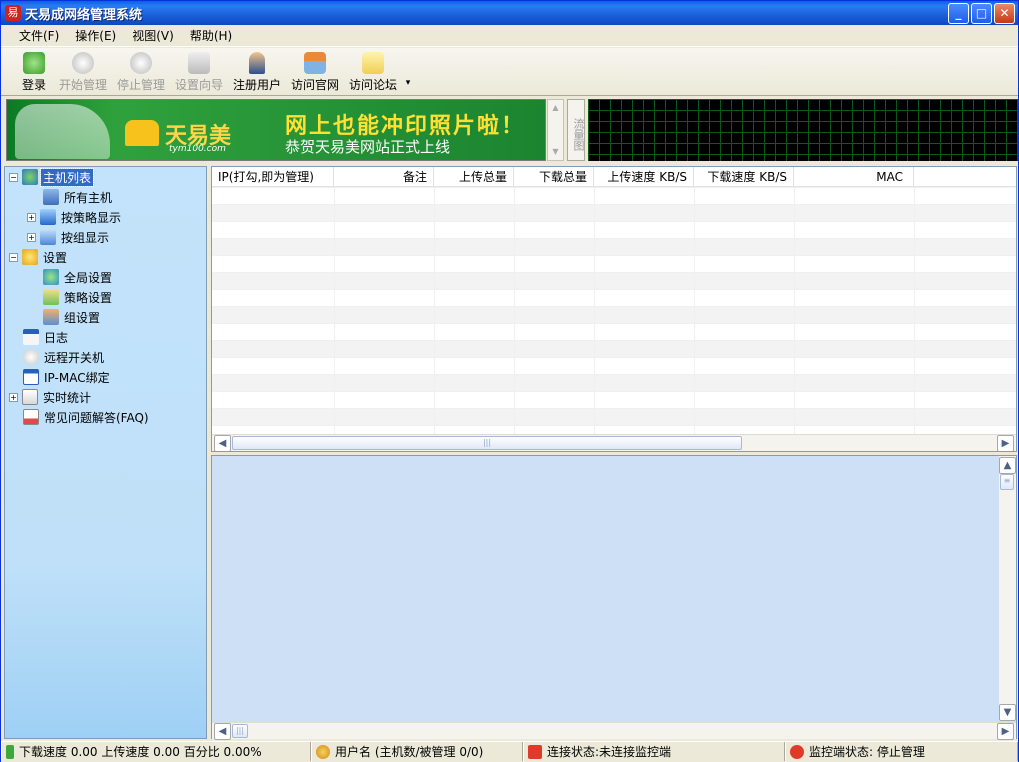 The width and height of the screenshot is (1019, 762). What do you see at coordinates (211, 35) in the screenshot?
I see `menu-help: 帮助(H)` at bounding box center [211, 35].